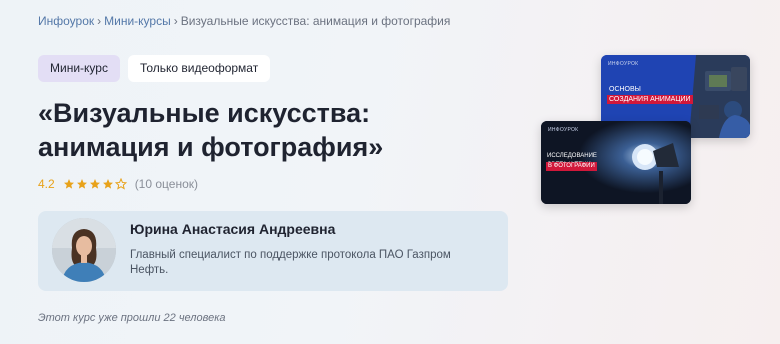  I want to click on avatar, so click(84, 250).